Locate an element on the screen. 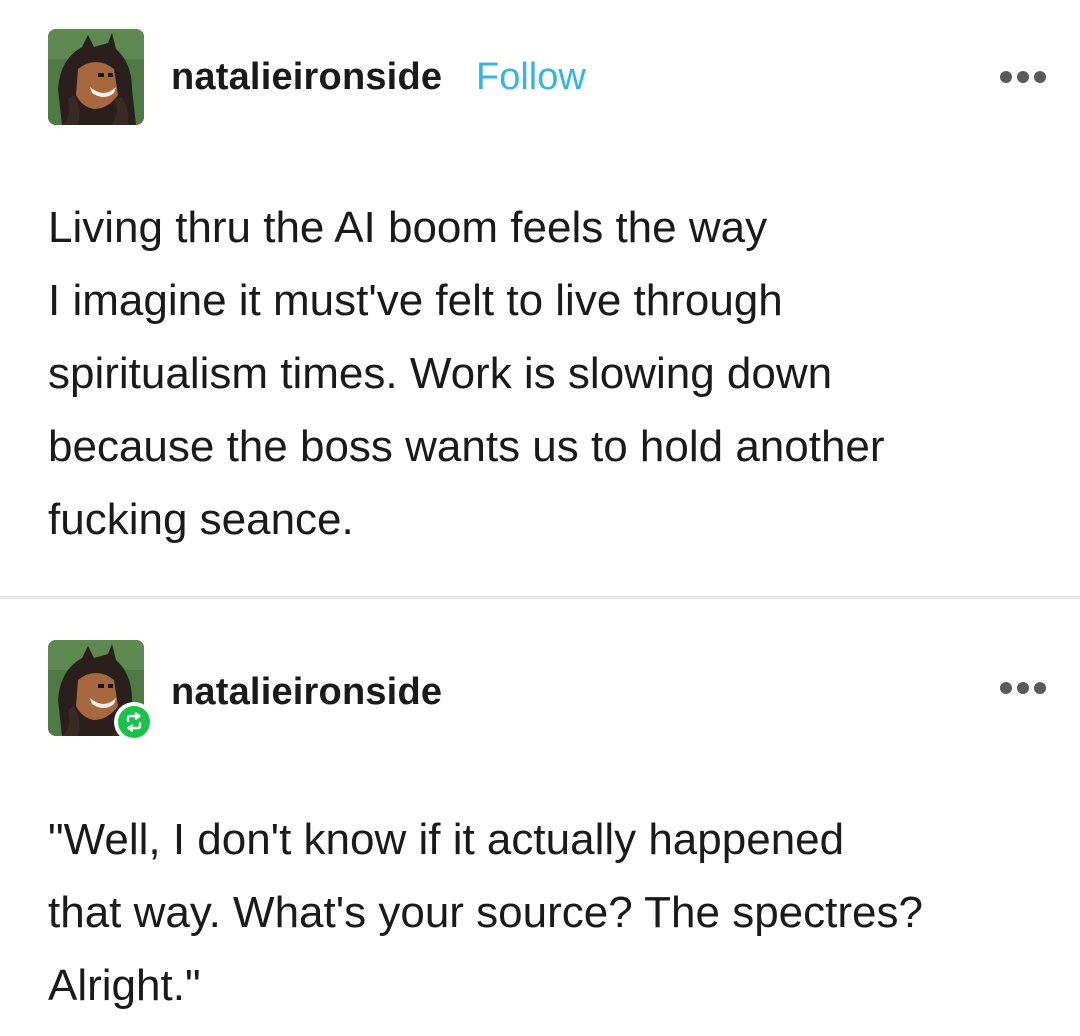  avatar-image is located at coordinates (96, 77).